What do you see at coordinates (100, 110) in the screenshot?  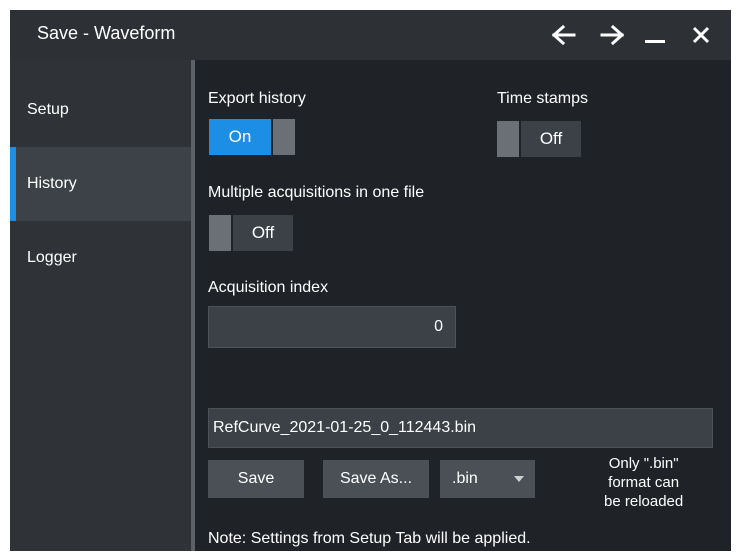 I see `sidebar-item-setup: Setup` at bounding box center [100, 110].